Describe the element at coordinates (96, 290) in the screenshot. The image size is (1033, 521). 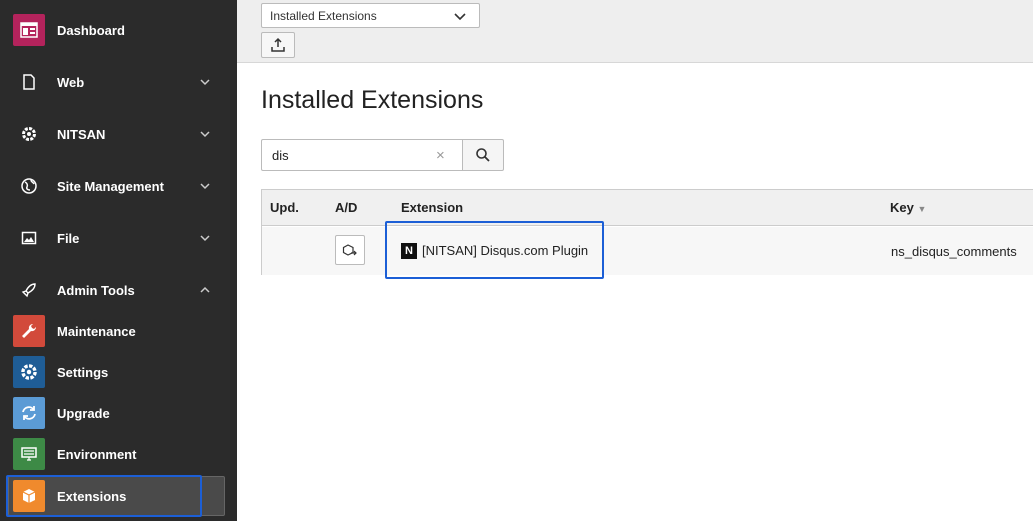
I see `sidebar-item-label: Admin Tools` at that location.